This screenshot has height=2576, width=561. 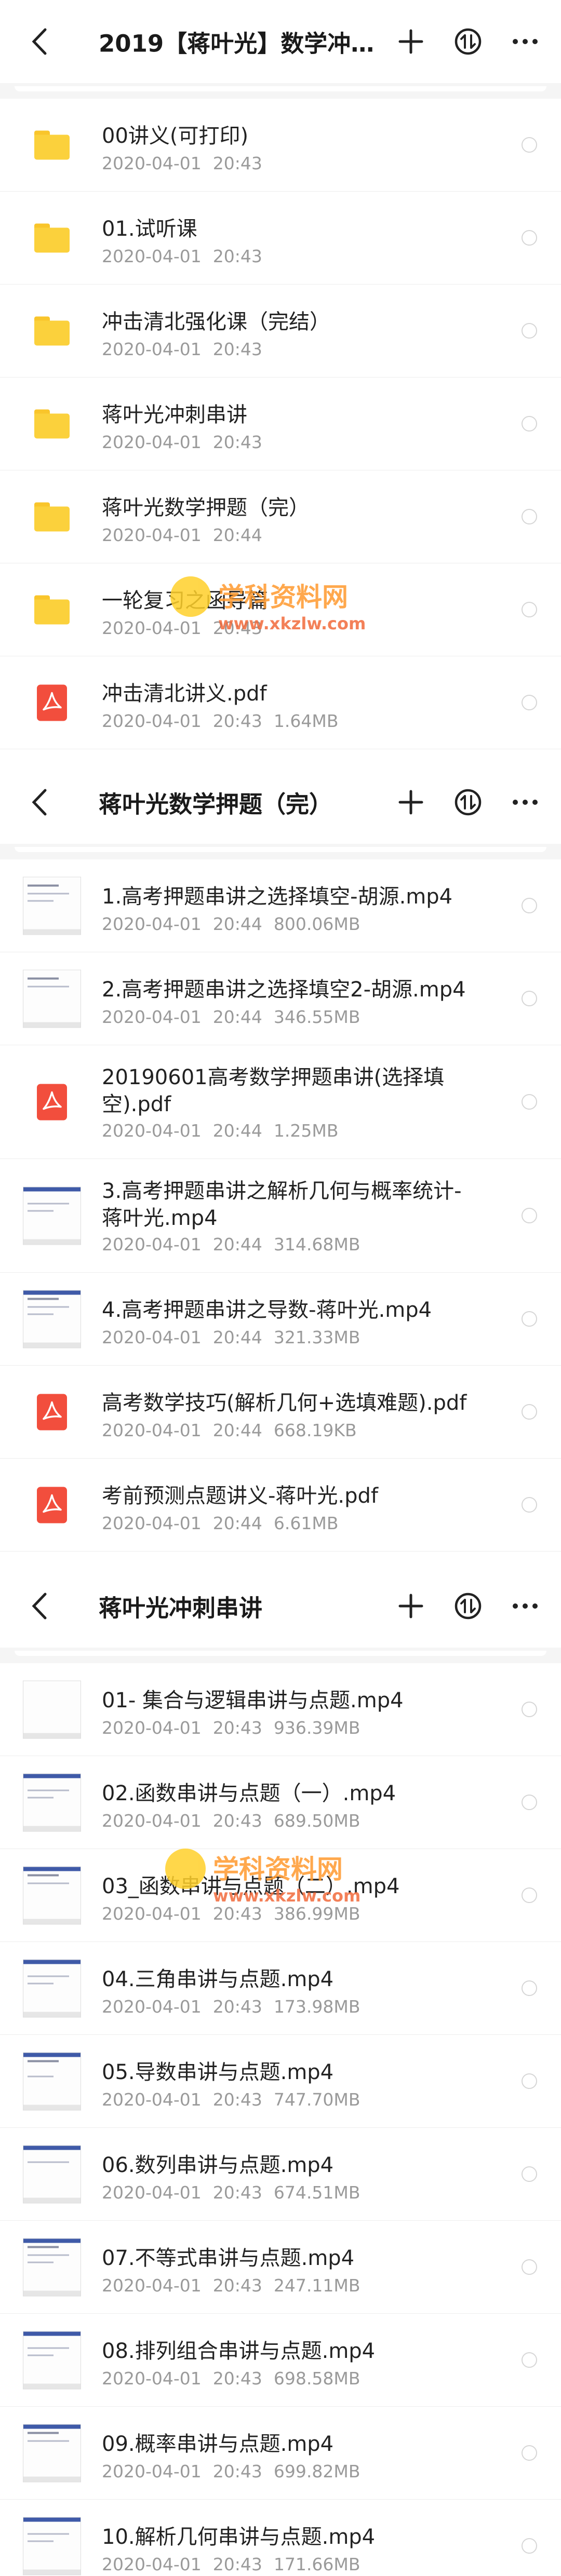 What do you see at coordinates (218, 1979) in the screenshot?
I see `item-name: 04.三角串讲与点题.mp4` at bounding box center [218, 1979].